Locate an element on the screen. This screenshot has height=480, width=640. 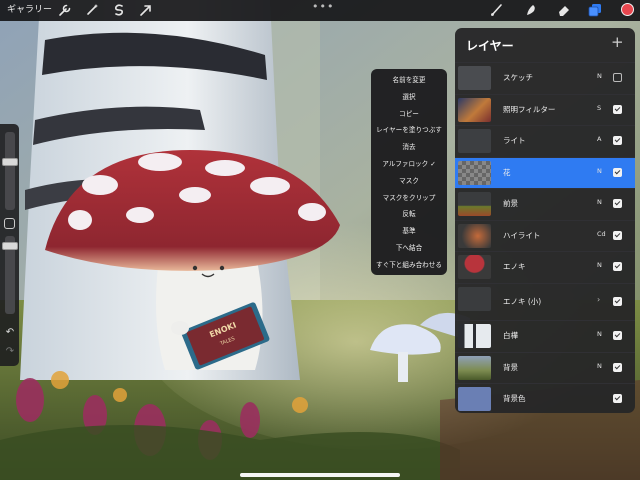
layer-row: エノキ N is located at coordinates (545, 266).